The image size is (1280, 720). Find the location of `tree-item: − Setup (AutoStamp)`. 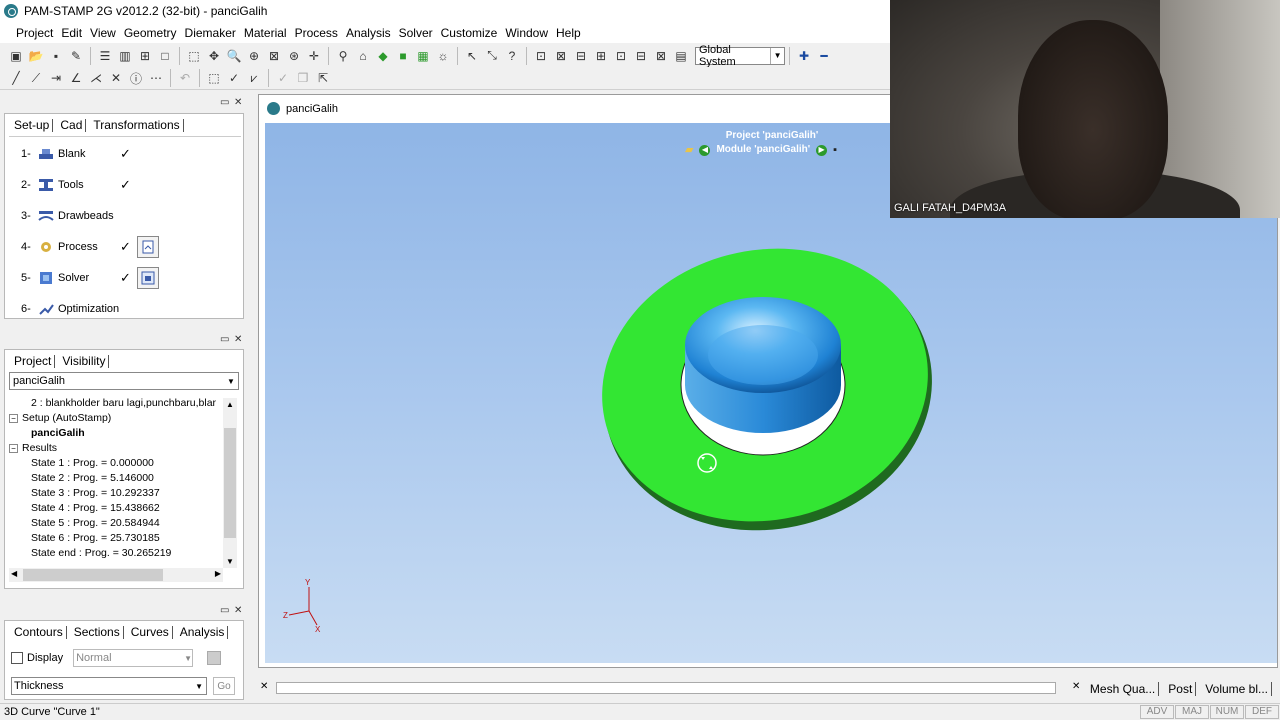

tree-item: − Setup (AutoStamp) is located at coordinates (124, 418).